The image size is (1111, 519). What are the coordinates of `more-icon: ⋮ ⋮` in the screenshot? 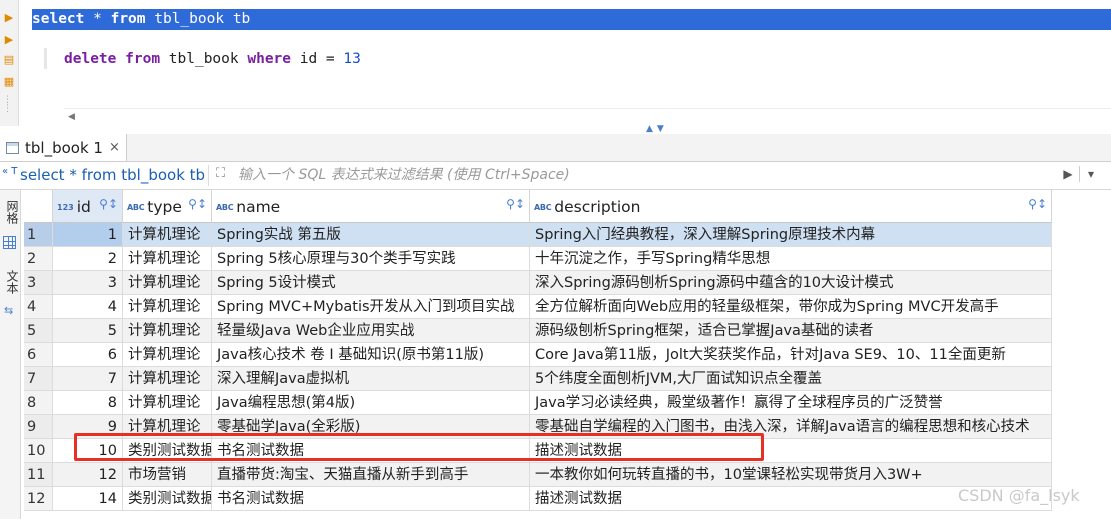 It's located at (9, 105).